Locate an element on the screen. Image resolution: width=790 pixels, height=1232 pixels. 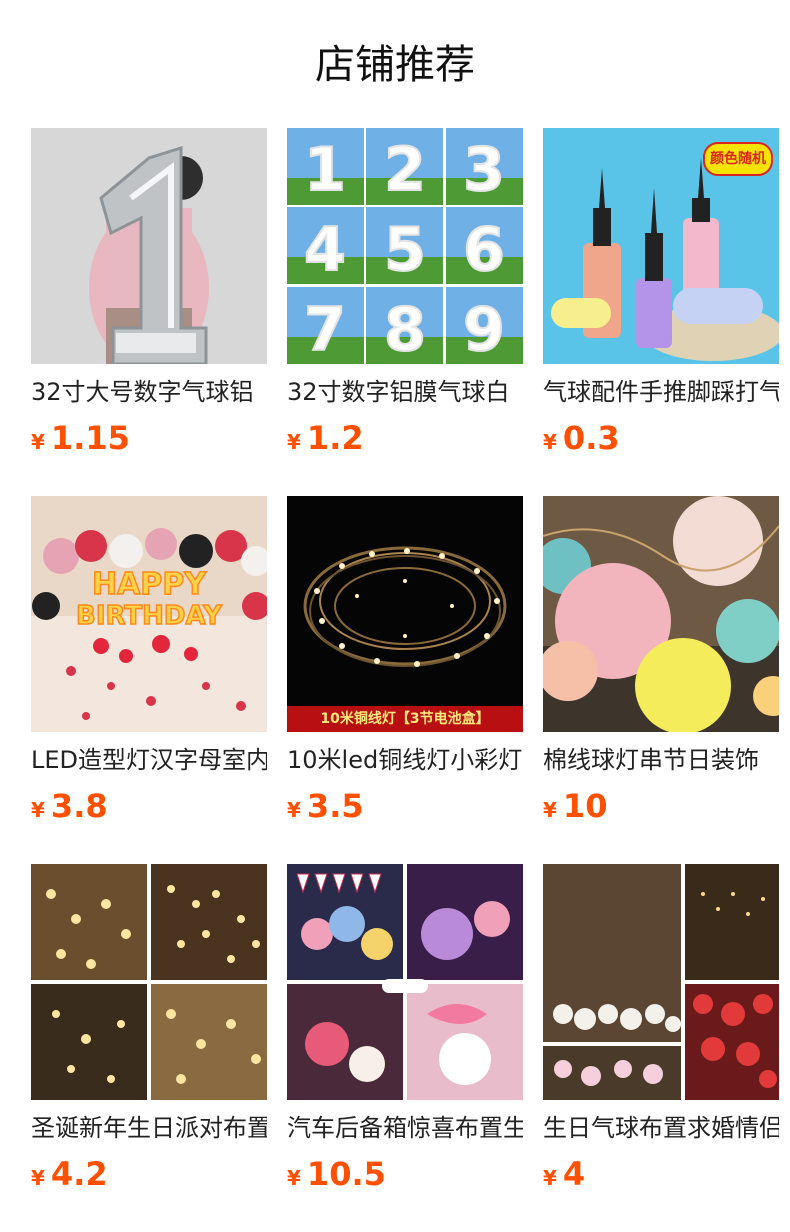
product-price: ¥4.2 is located at coordinates (69, 1174).